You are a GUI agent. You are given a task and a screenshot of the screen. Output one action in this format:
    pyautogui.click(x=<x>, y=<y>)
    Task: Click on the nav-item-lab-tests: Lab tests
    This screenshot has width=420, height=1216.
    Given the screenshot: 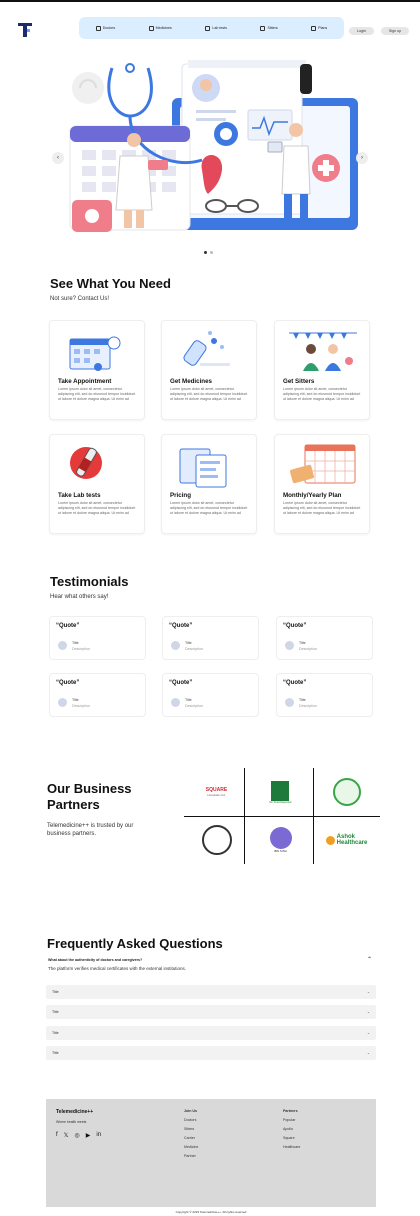 What is the action you would take?
    pyautogui.click(x=216, y=28)
    